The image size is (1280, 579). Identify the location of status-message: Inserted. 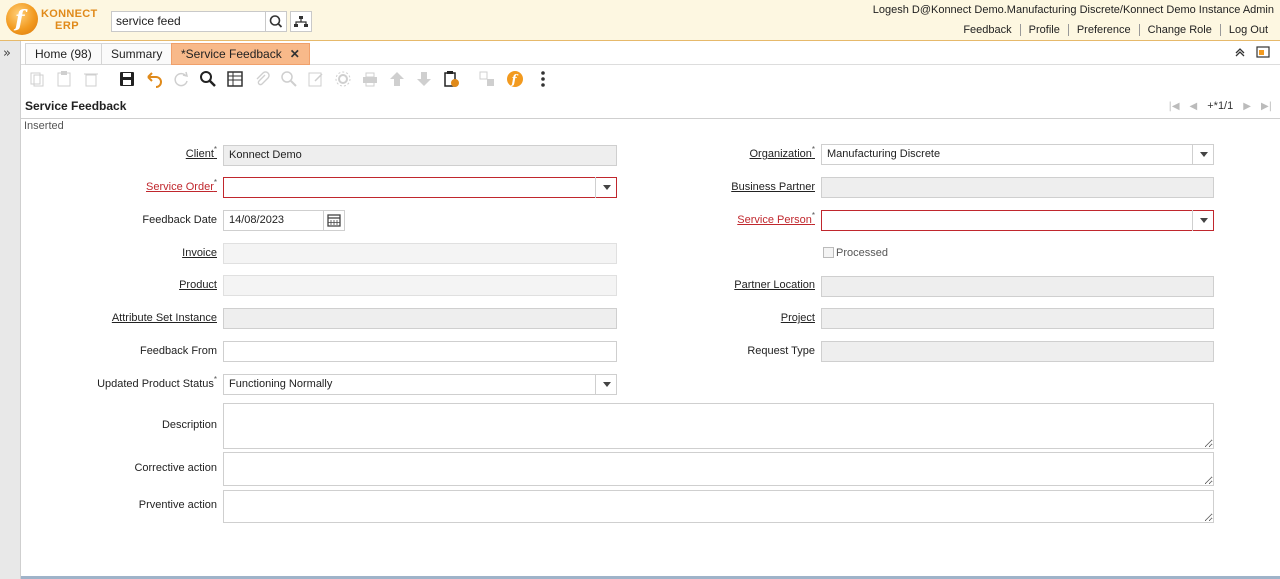
(44, 126).